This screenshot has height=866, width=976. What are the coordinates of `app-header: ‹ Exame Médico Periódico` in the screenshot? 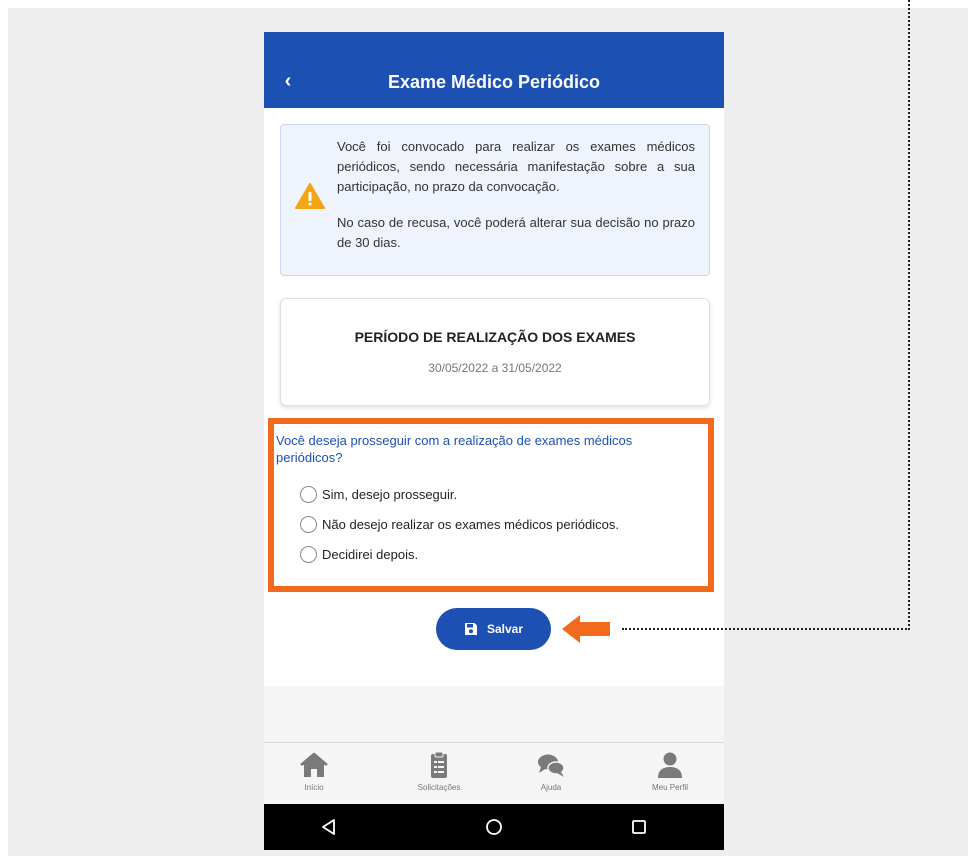 It's located at (494, 70).